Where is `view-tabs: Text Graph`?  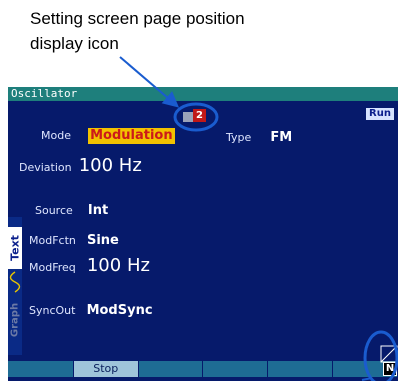
view-tabs: Text Graph is located at coordinates (15, 286).